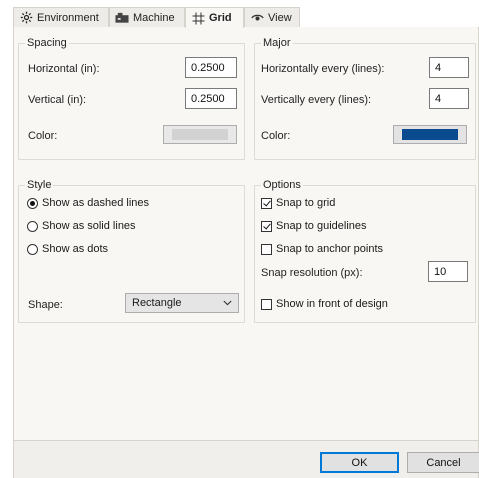  Describe the element at coordinates (39, 185) in the screenshot. I see `style-group-title: Style` at that location.